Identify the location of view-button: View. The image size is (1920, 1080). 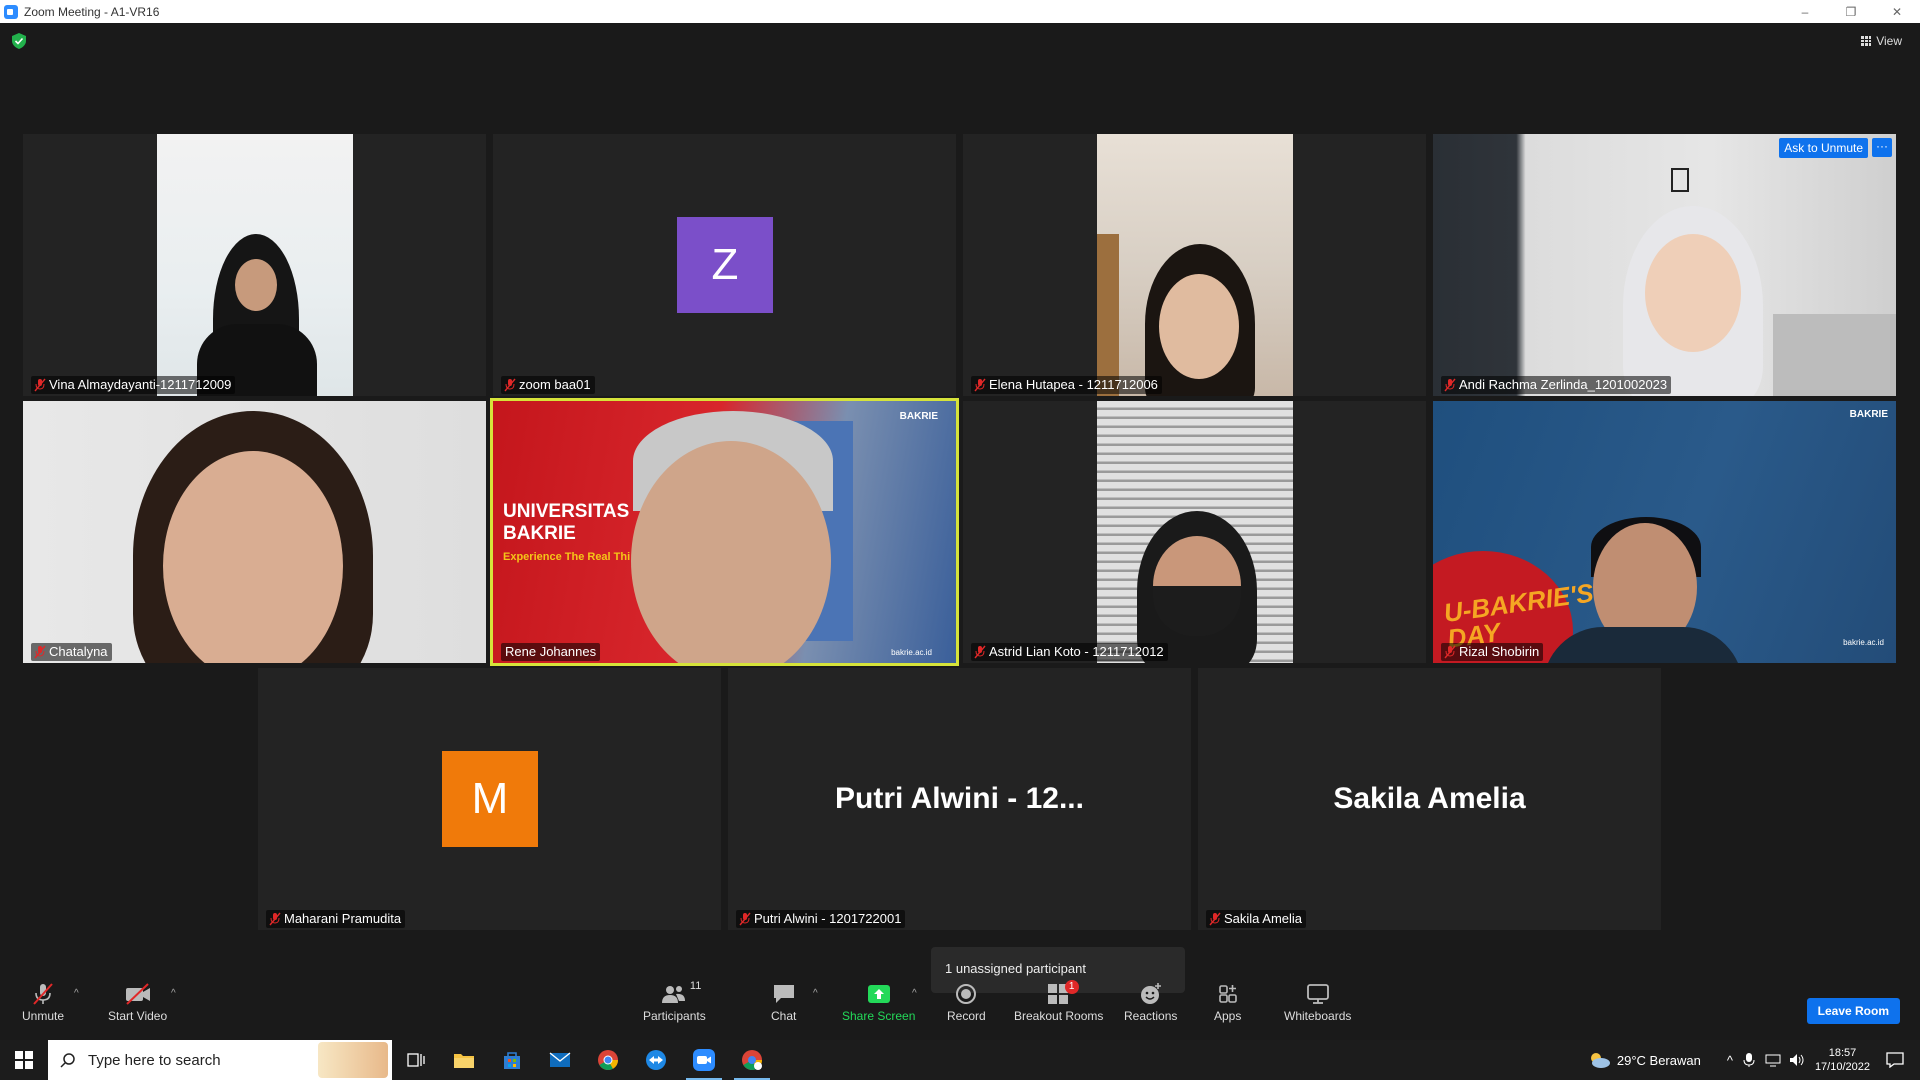
(1881, 41).